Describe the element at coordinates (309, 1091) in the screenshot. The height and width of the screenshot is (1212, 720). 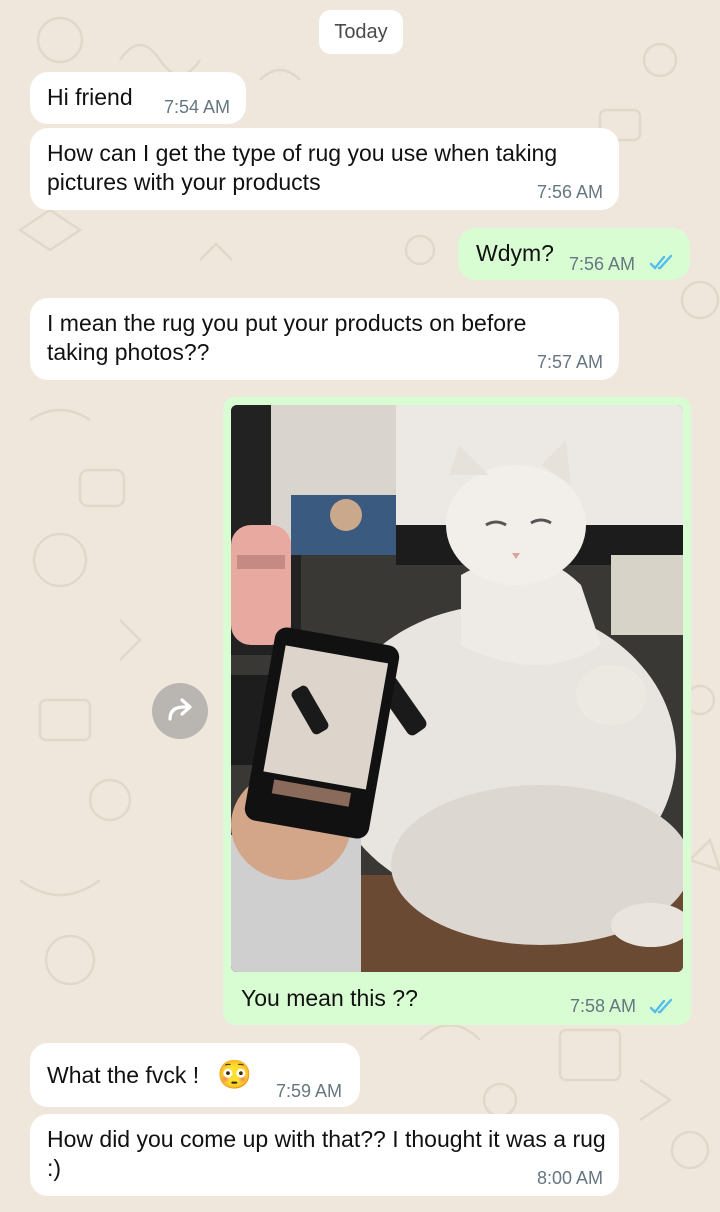
I see `message-time: 7:59 AM` at that location.